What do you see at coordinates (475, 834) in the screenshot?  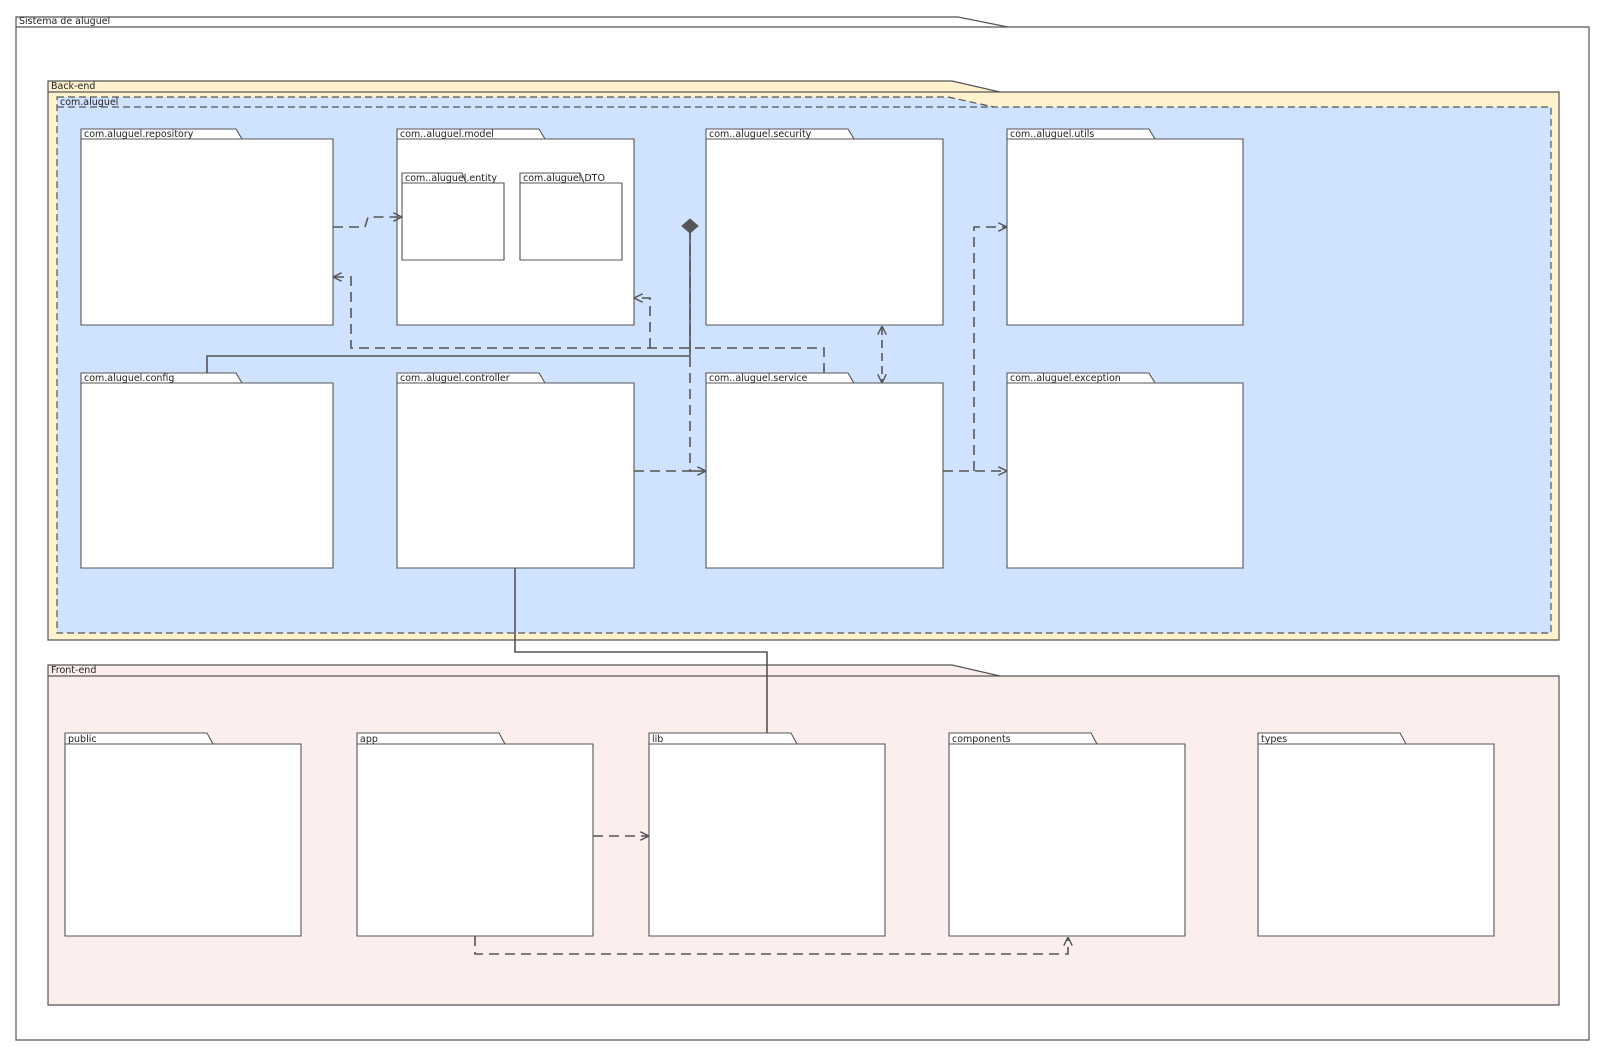 I see `package-app: app` at bounding box center [475, 834].